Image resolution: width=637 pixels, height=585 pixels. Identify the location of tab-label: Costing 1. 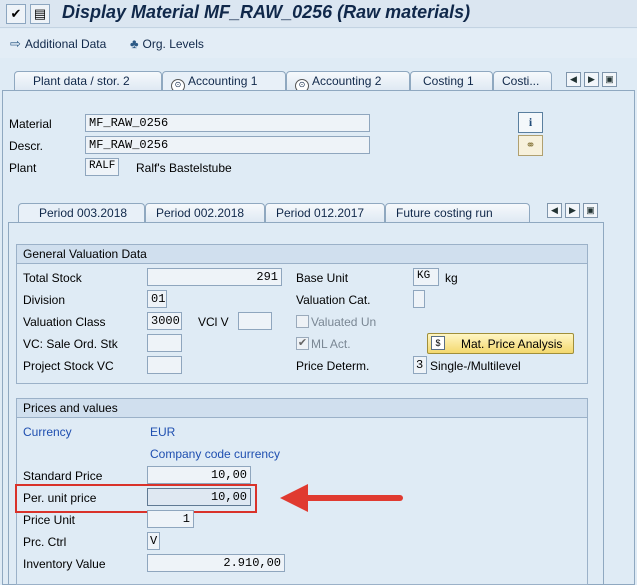
(448, 81).